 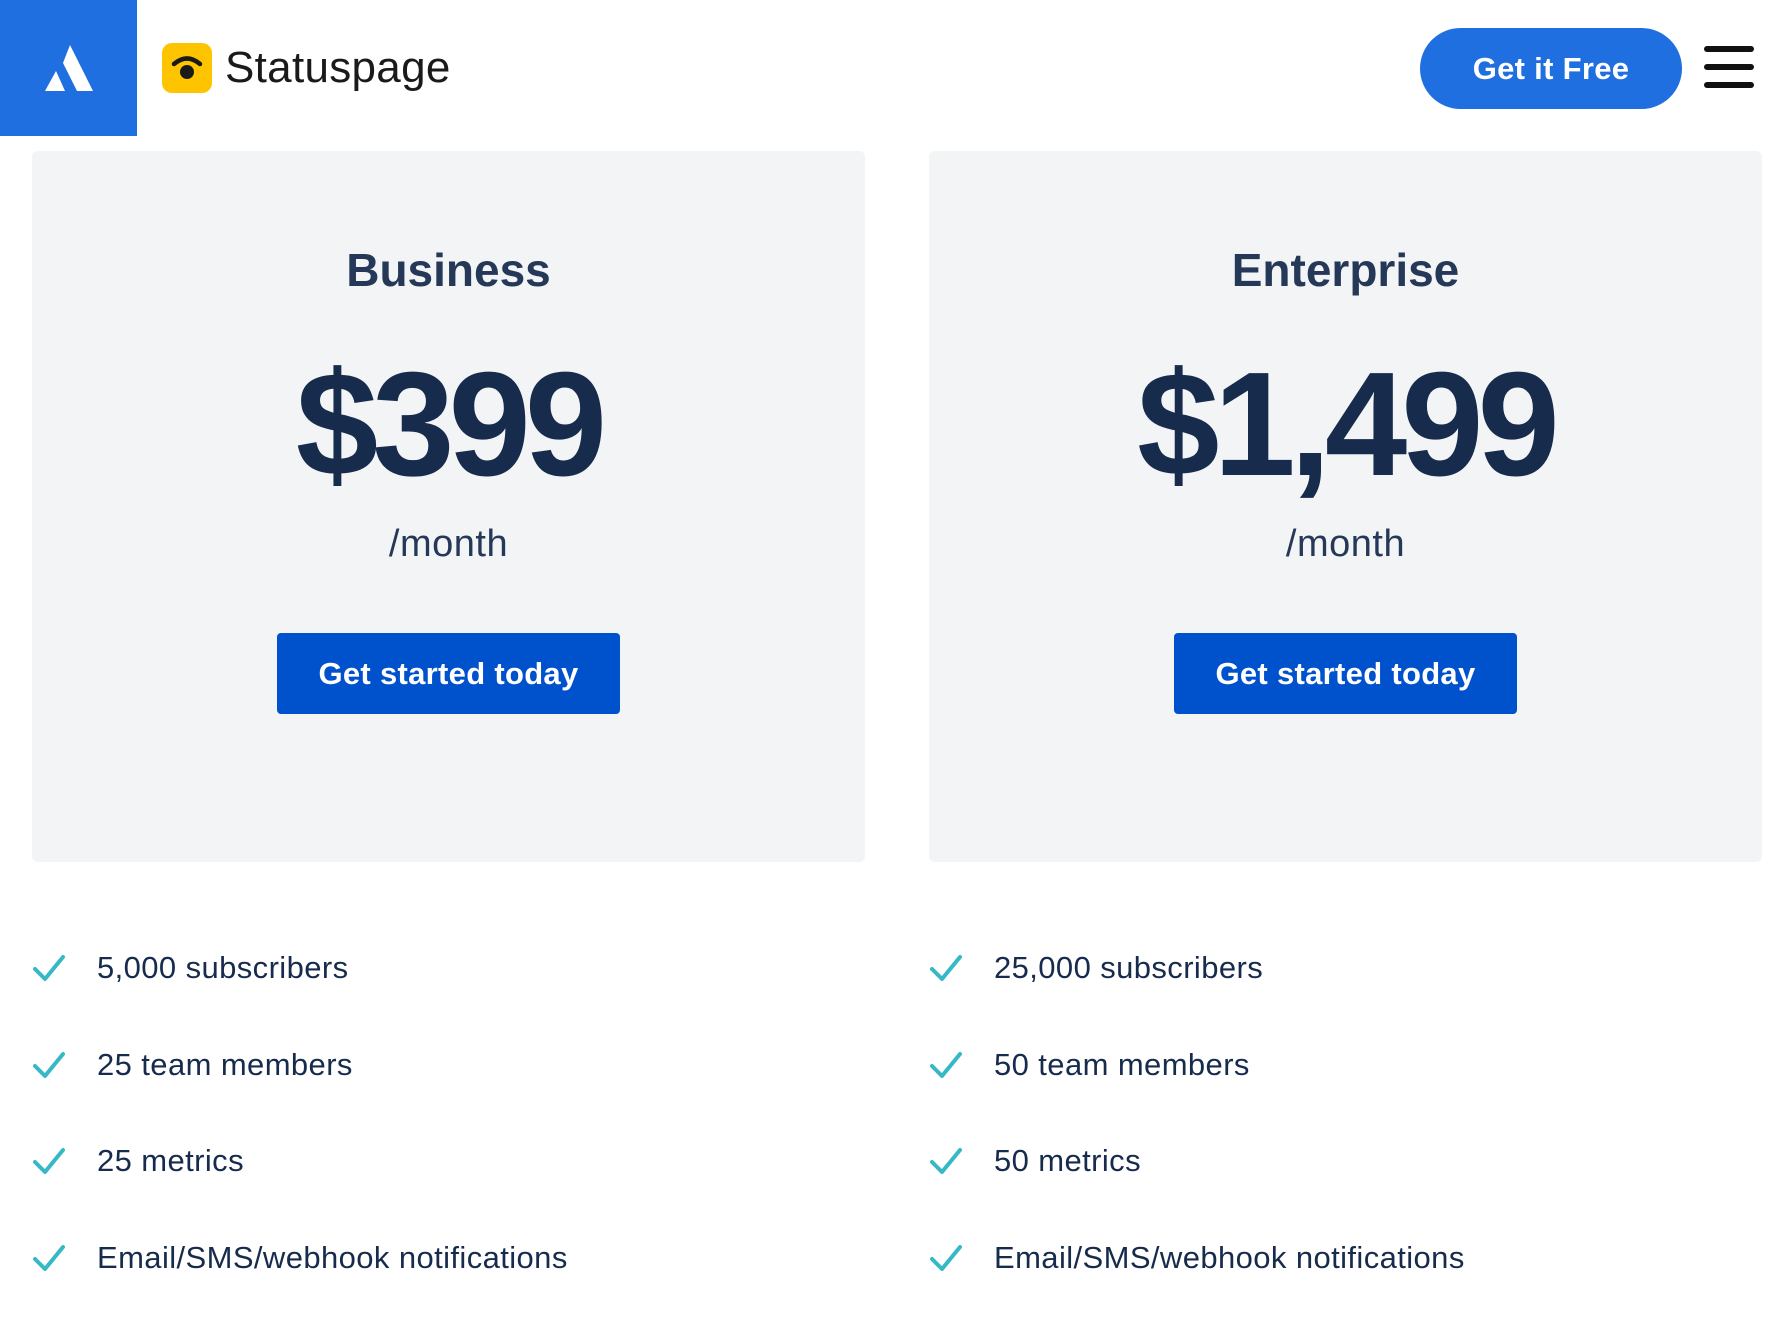 I want to click on feature-text: 25,000 subscribers, so click(x=1128, y=968).